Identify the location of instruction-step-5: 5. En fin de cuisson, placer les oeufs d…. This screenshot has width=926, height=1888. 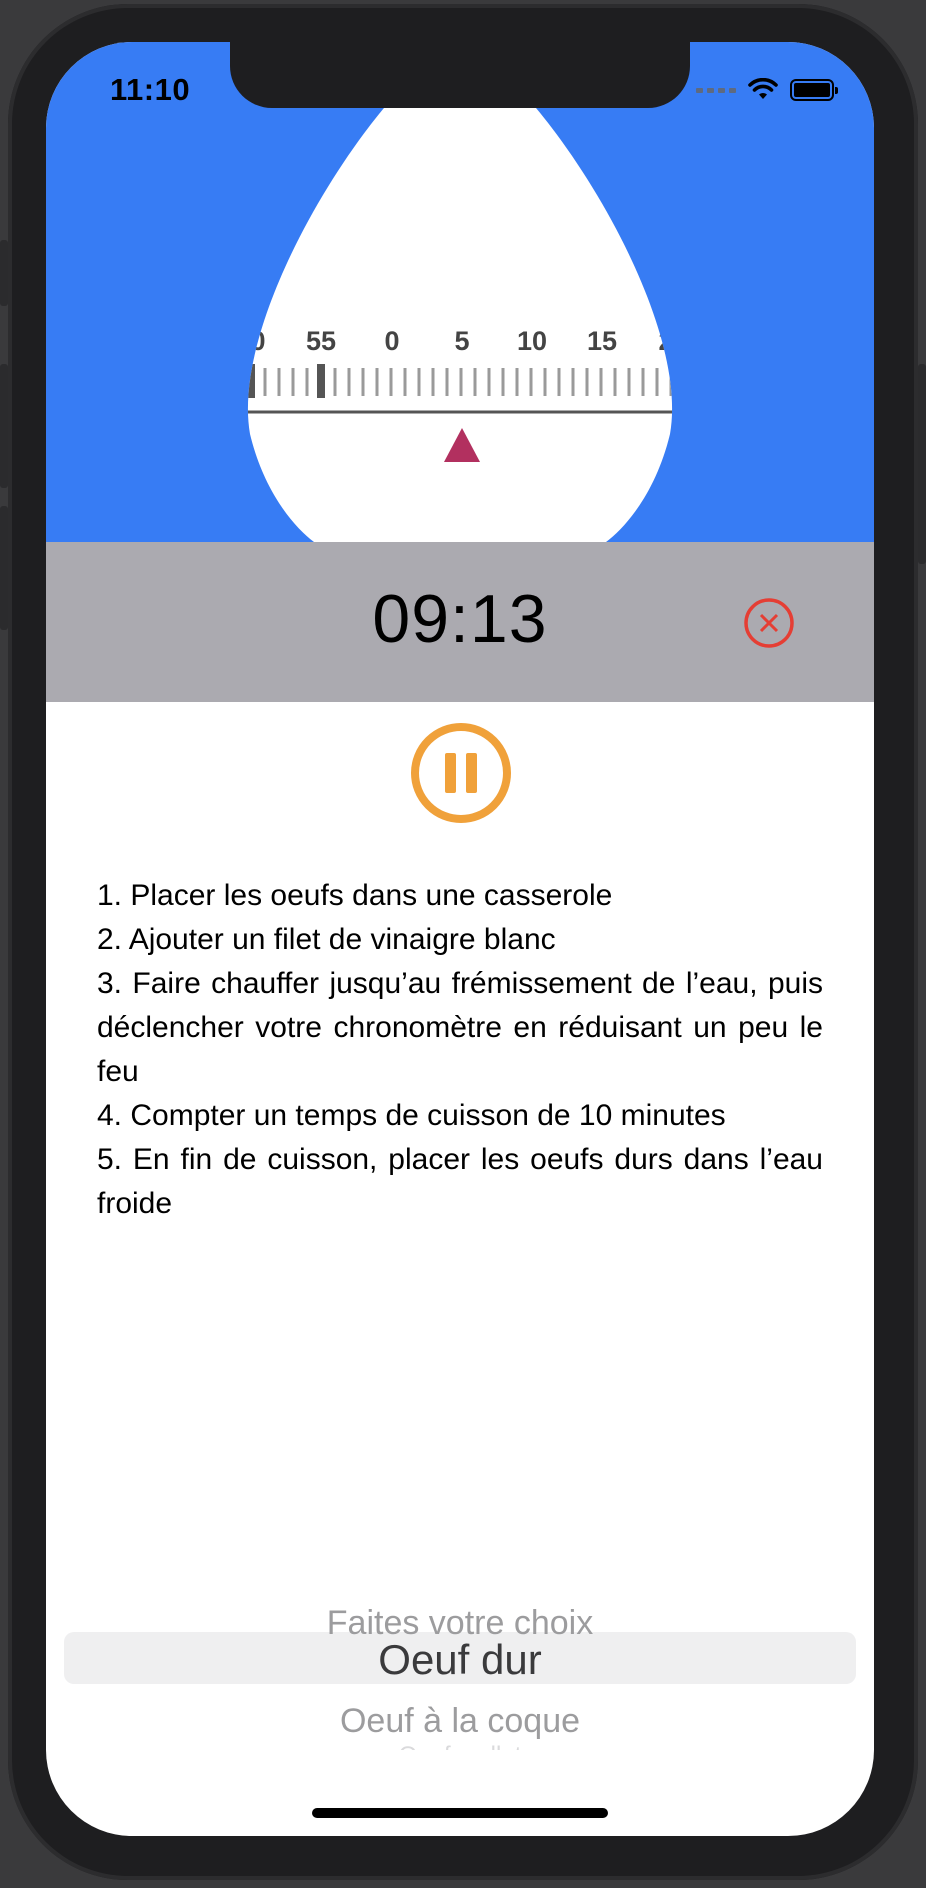
(460, 1181).